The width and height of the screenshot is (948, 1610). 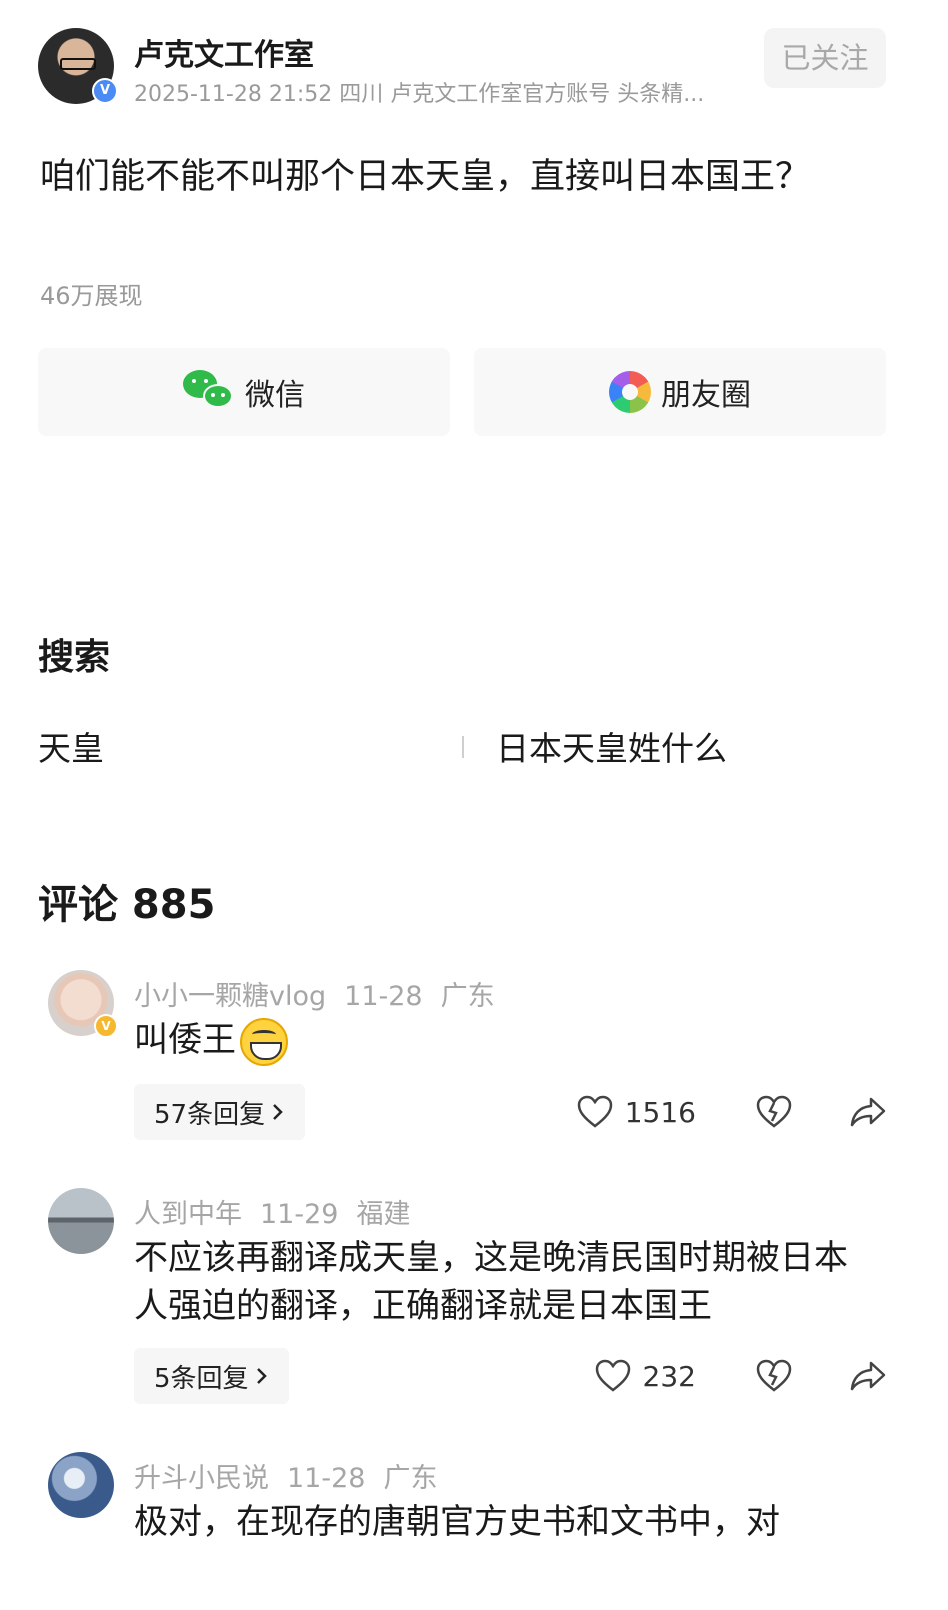 I want to click on follow-button: 已关注, so click(x=825, y=58).